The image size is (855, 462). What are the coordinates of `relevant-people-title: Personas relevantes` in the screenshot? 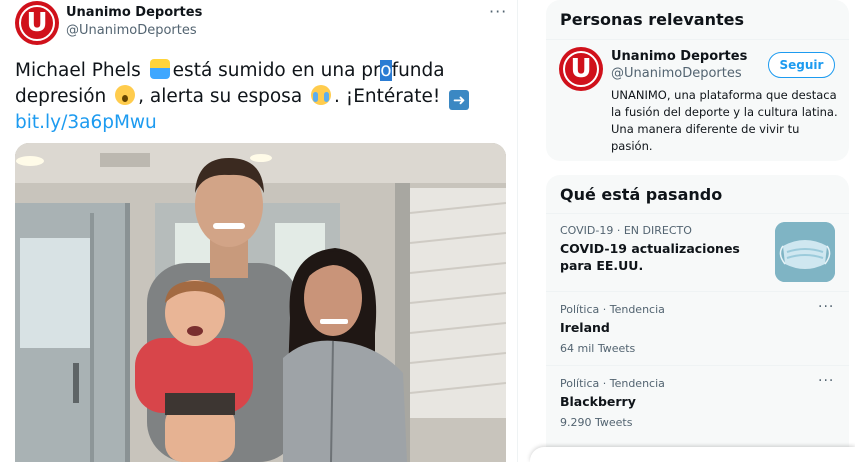 It's located at (652, 19).